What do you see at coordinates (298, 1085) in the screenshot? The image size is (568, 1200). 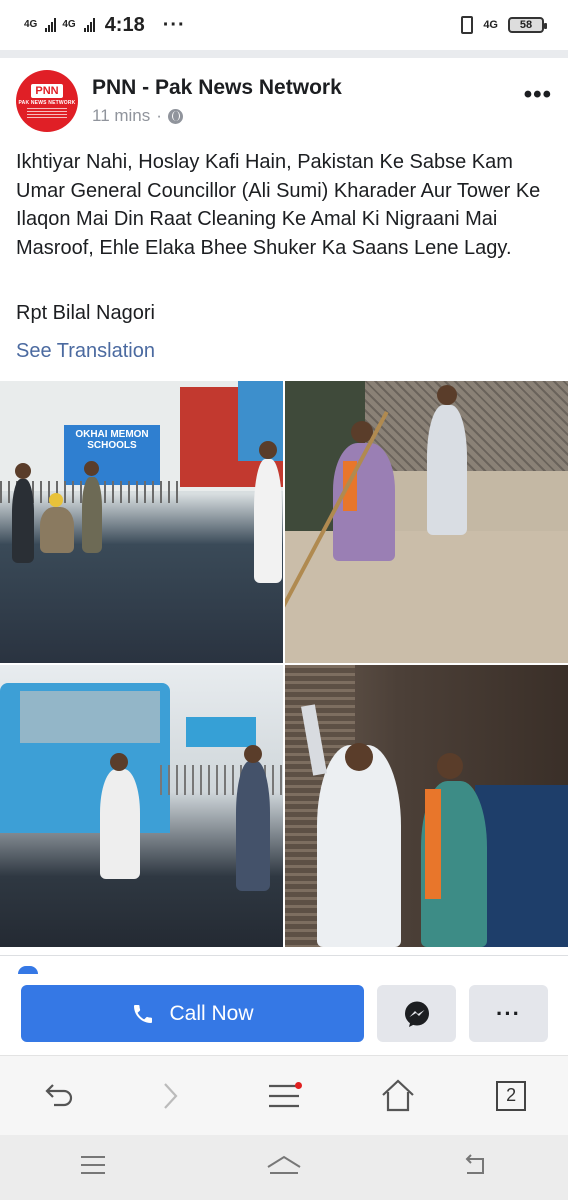 I see `notification-dot` at bounding box center [298, 1085].